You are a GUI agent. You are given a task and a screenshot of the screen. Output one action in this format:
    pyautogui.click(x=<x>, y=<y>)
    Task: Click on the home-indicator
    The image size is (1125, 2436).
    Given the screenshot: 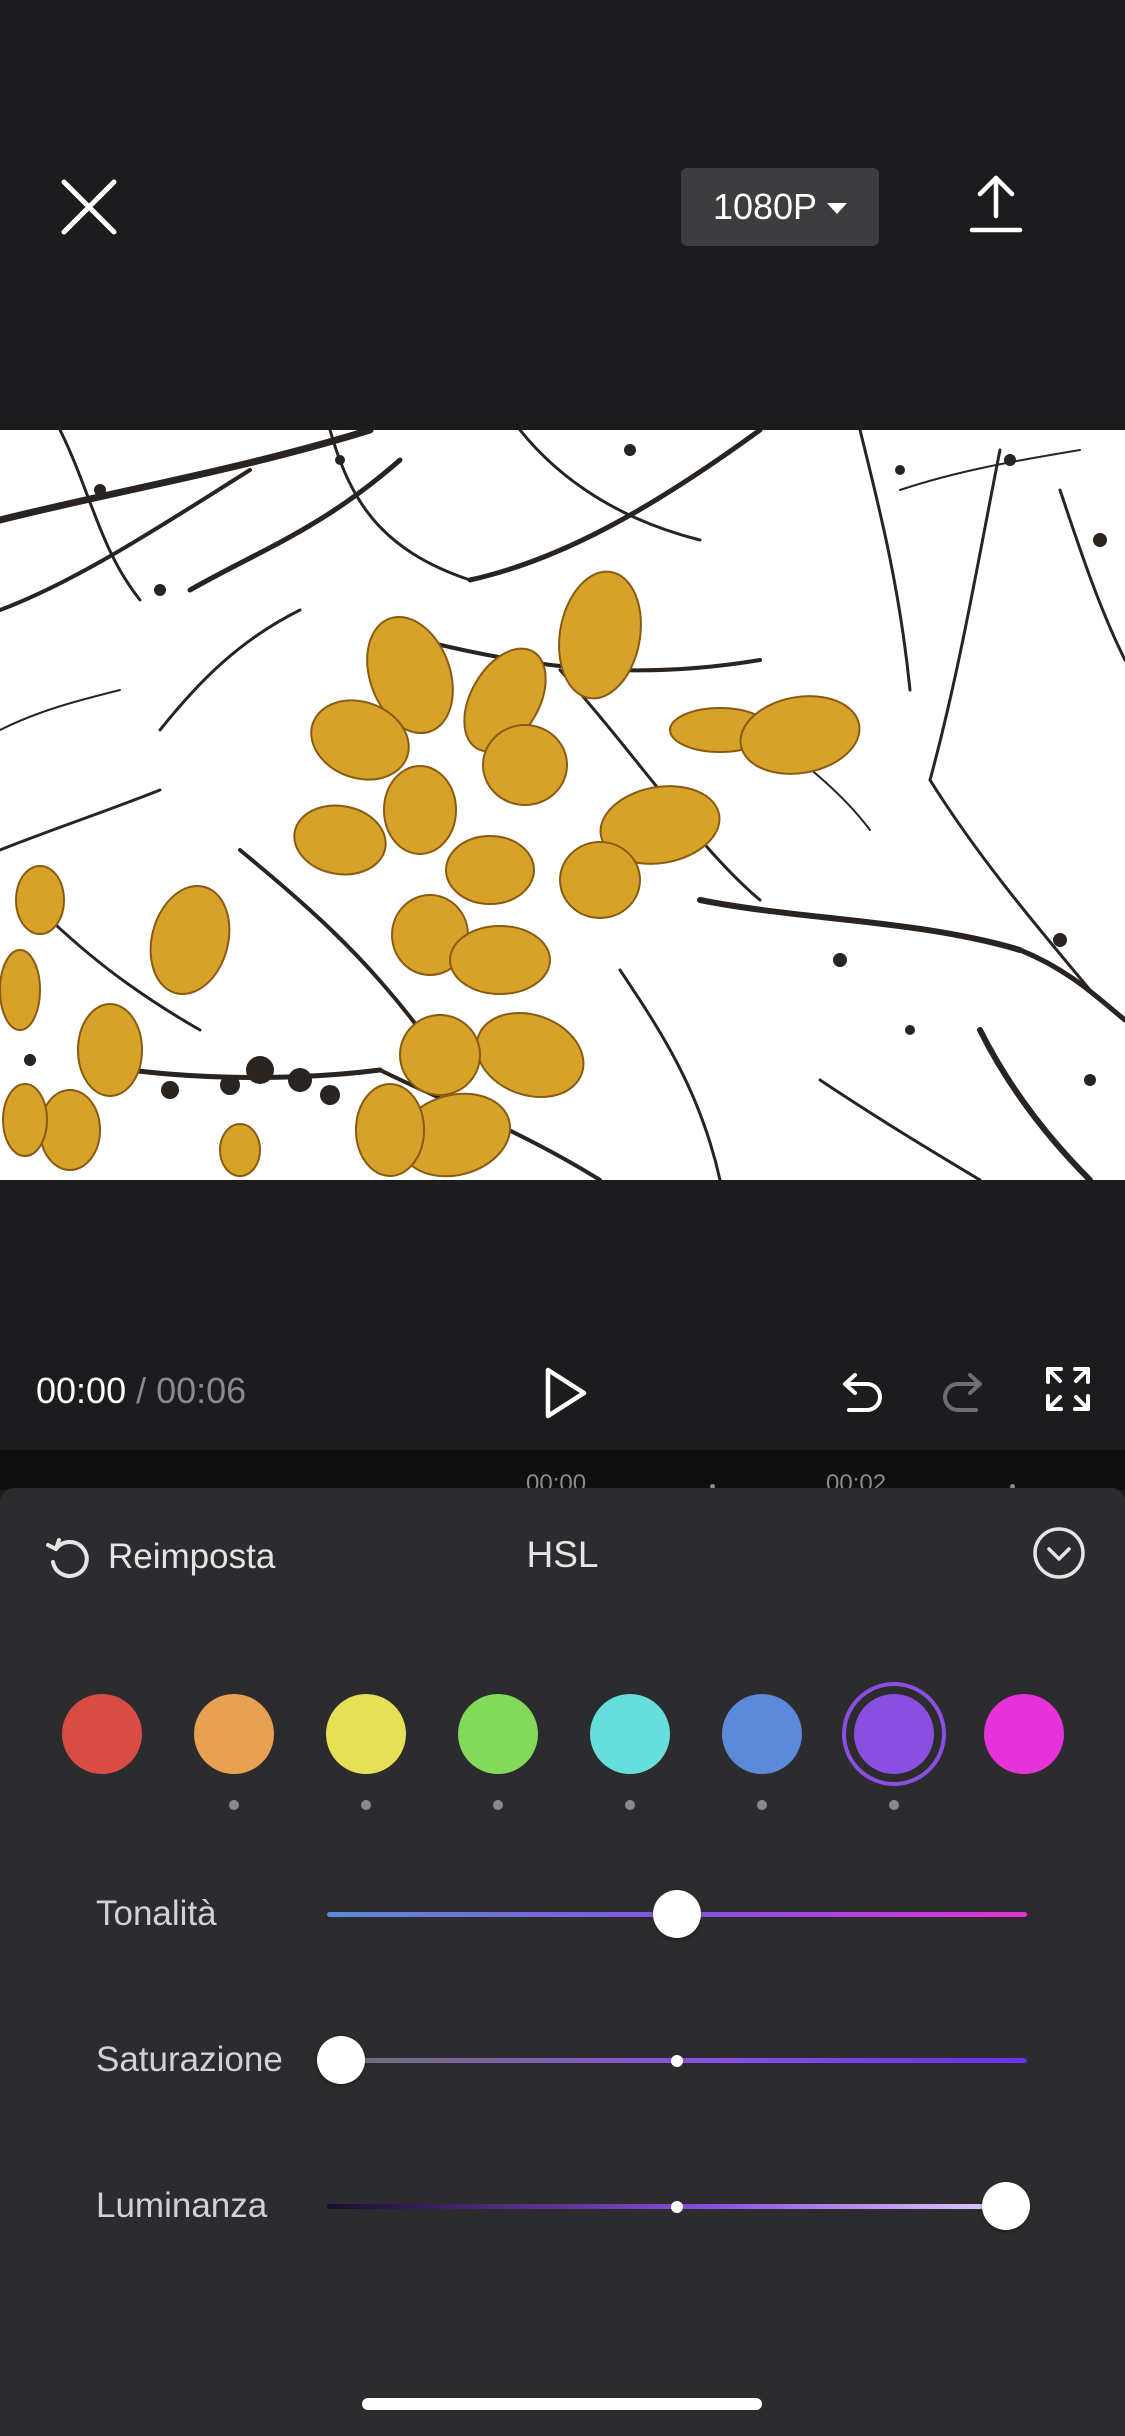 What is the action you would take?
    pyautogui.click(x=562, y=2404)
    